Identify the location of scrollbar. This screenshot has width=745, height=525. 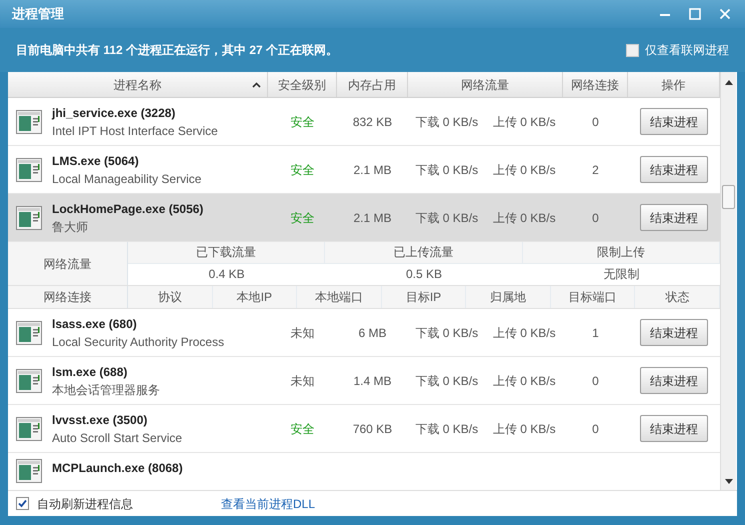
(728, 281).